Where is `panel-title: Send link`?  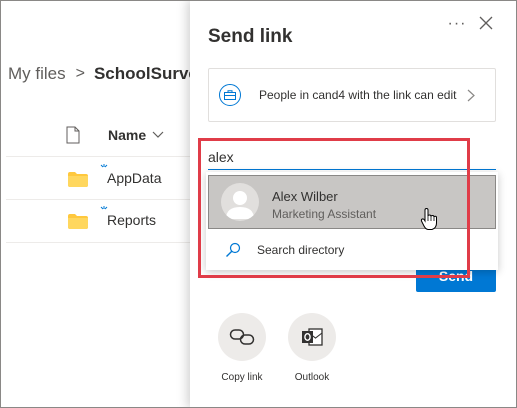
panel-title: Send link is located at coordinates (250, 36).